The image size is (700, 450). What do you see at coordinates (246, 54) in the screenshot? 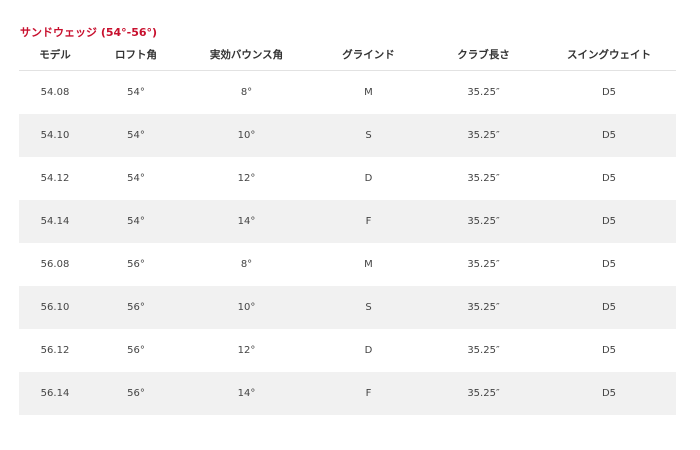
I see `column-header-bounce: 実効バウンス角` at bounding box center [246, 54].